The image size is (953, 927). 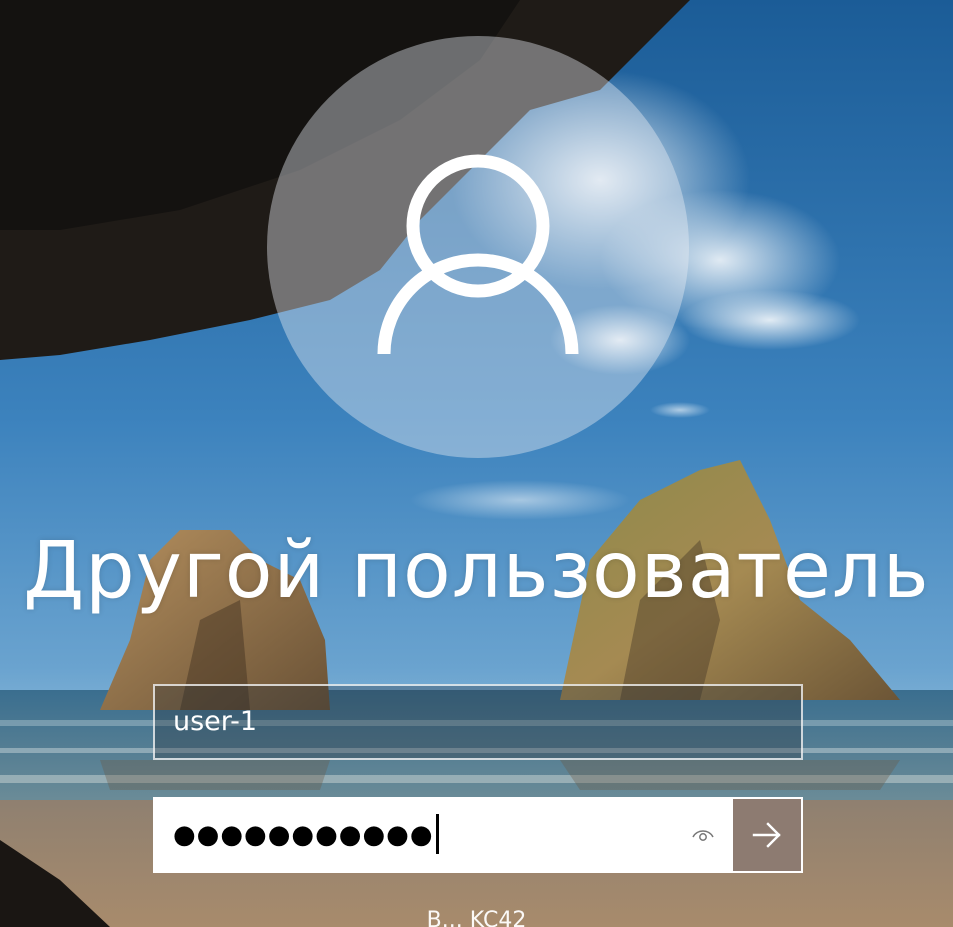 What do you see at coordinates (437, 833) in the screenshot?
I see `text-caret` at bounding box center [437, 833].